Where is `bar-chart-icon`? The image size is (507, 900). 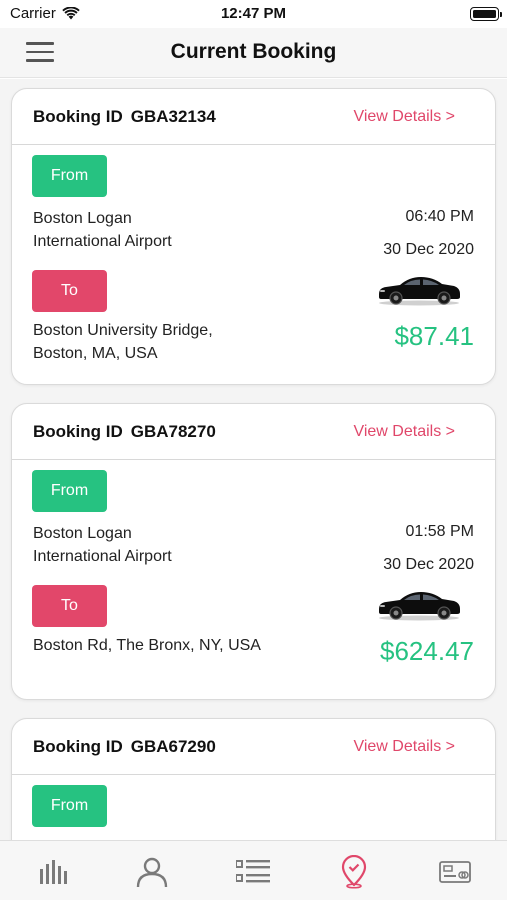 bar-chart-icon is located at coordinates (52, 872).